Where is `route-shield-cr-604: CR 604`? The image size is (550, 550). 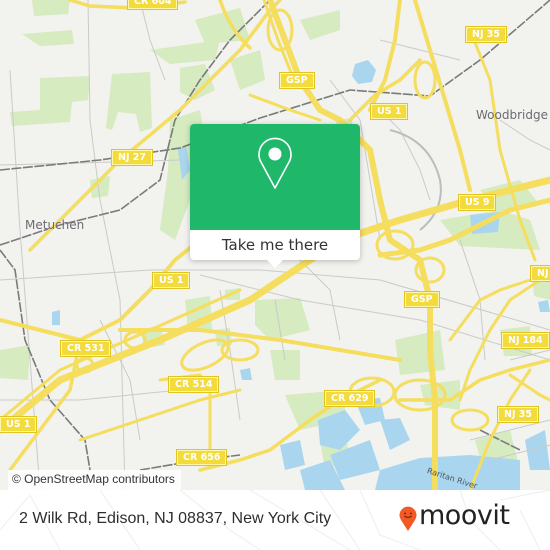
route-shield-cr-604: CR 604 is located at coordinates (152, 5).